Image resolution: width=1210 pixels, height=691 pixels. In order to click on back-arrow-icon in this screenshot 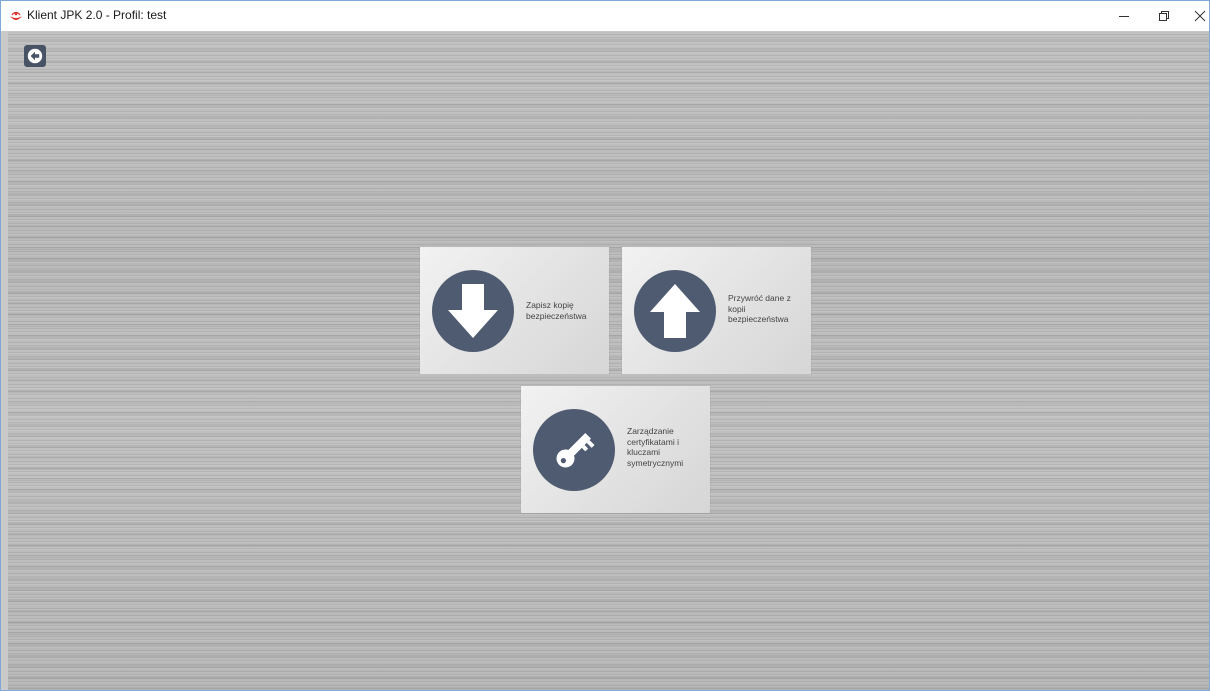, I will do `click(35, 56)`.